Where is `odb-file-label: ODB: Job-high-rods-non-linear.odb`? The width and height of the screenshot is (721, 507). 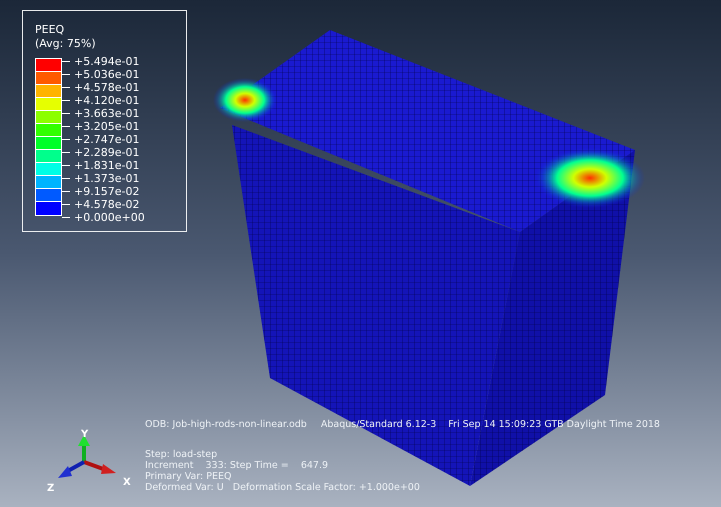 odb-file-label: ODB: Job-high-rods-non-linear.odb is located at coordinates (226, 425).